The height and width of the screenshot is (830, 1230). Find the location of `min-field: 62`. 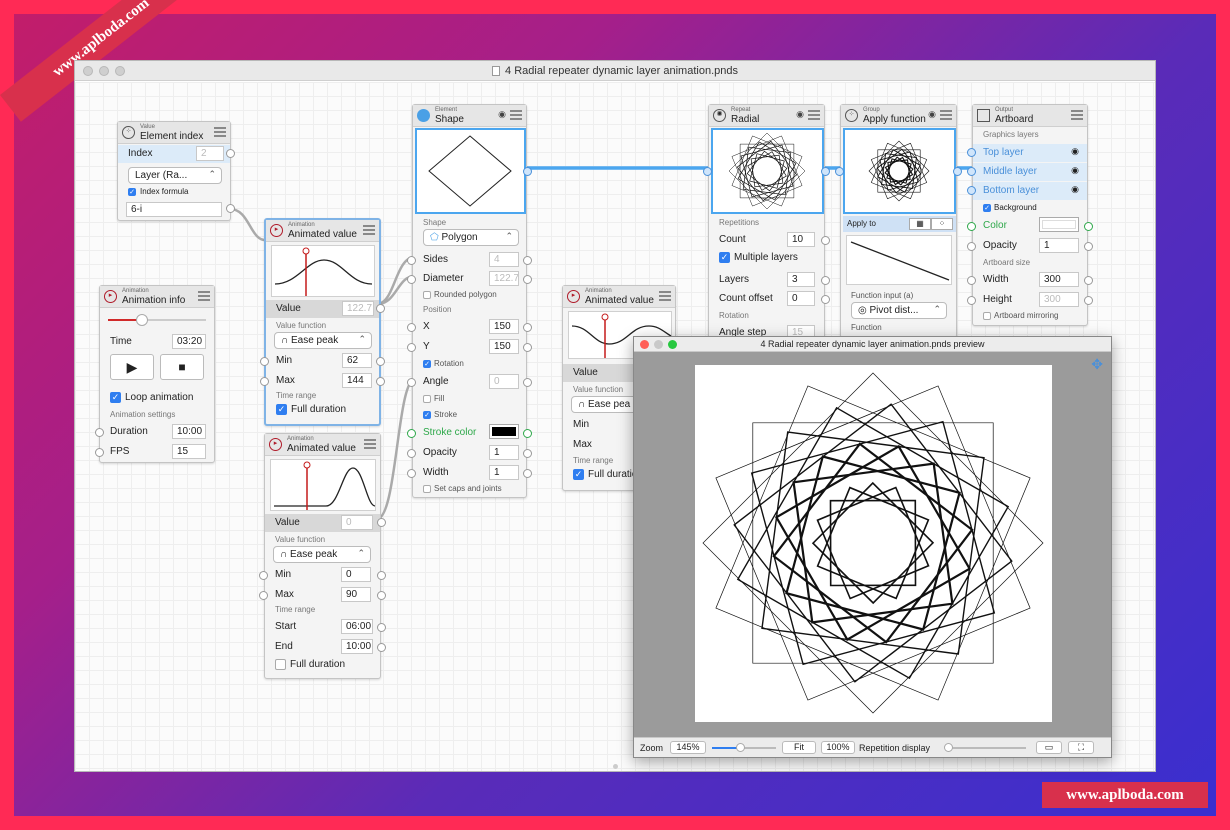

min-field: 62 is located at coordinates (357, 360).